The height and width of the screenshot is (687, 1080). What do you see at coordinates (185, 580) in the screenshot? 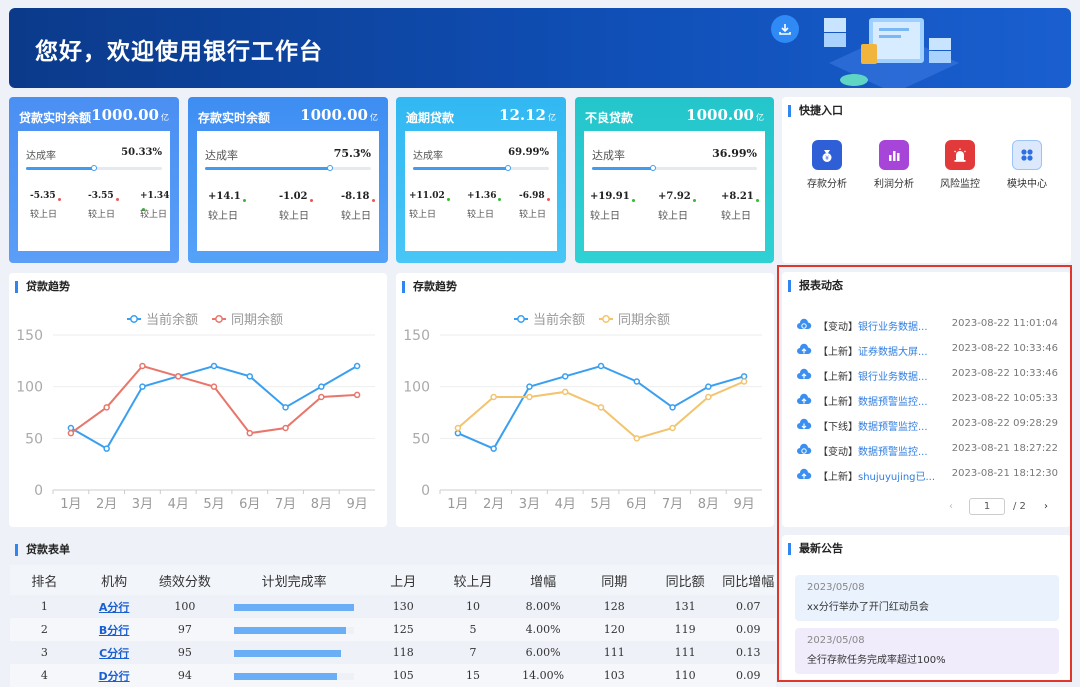
I see `column-header: 绩效分数` at bounding box center [185, 580].